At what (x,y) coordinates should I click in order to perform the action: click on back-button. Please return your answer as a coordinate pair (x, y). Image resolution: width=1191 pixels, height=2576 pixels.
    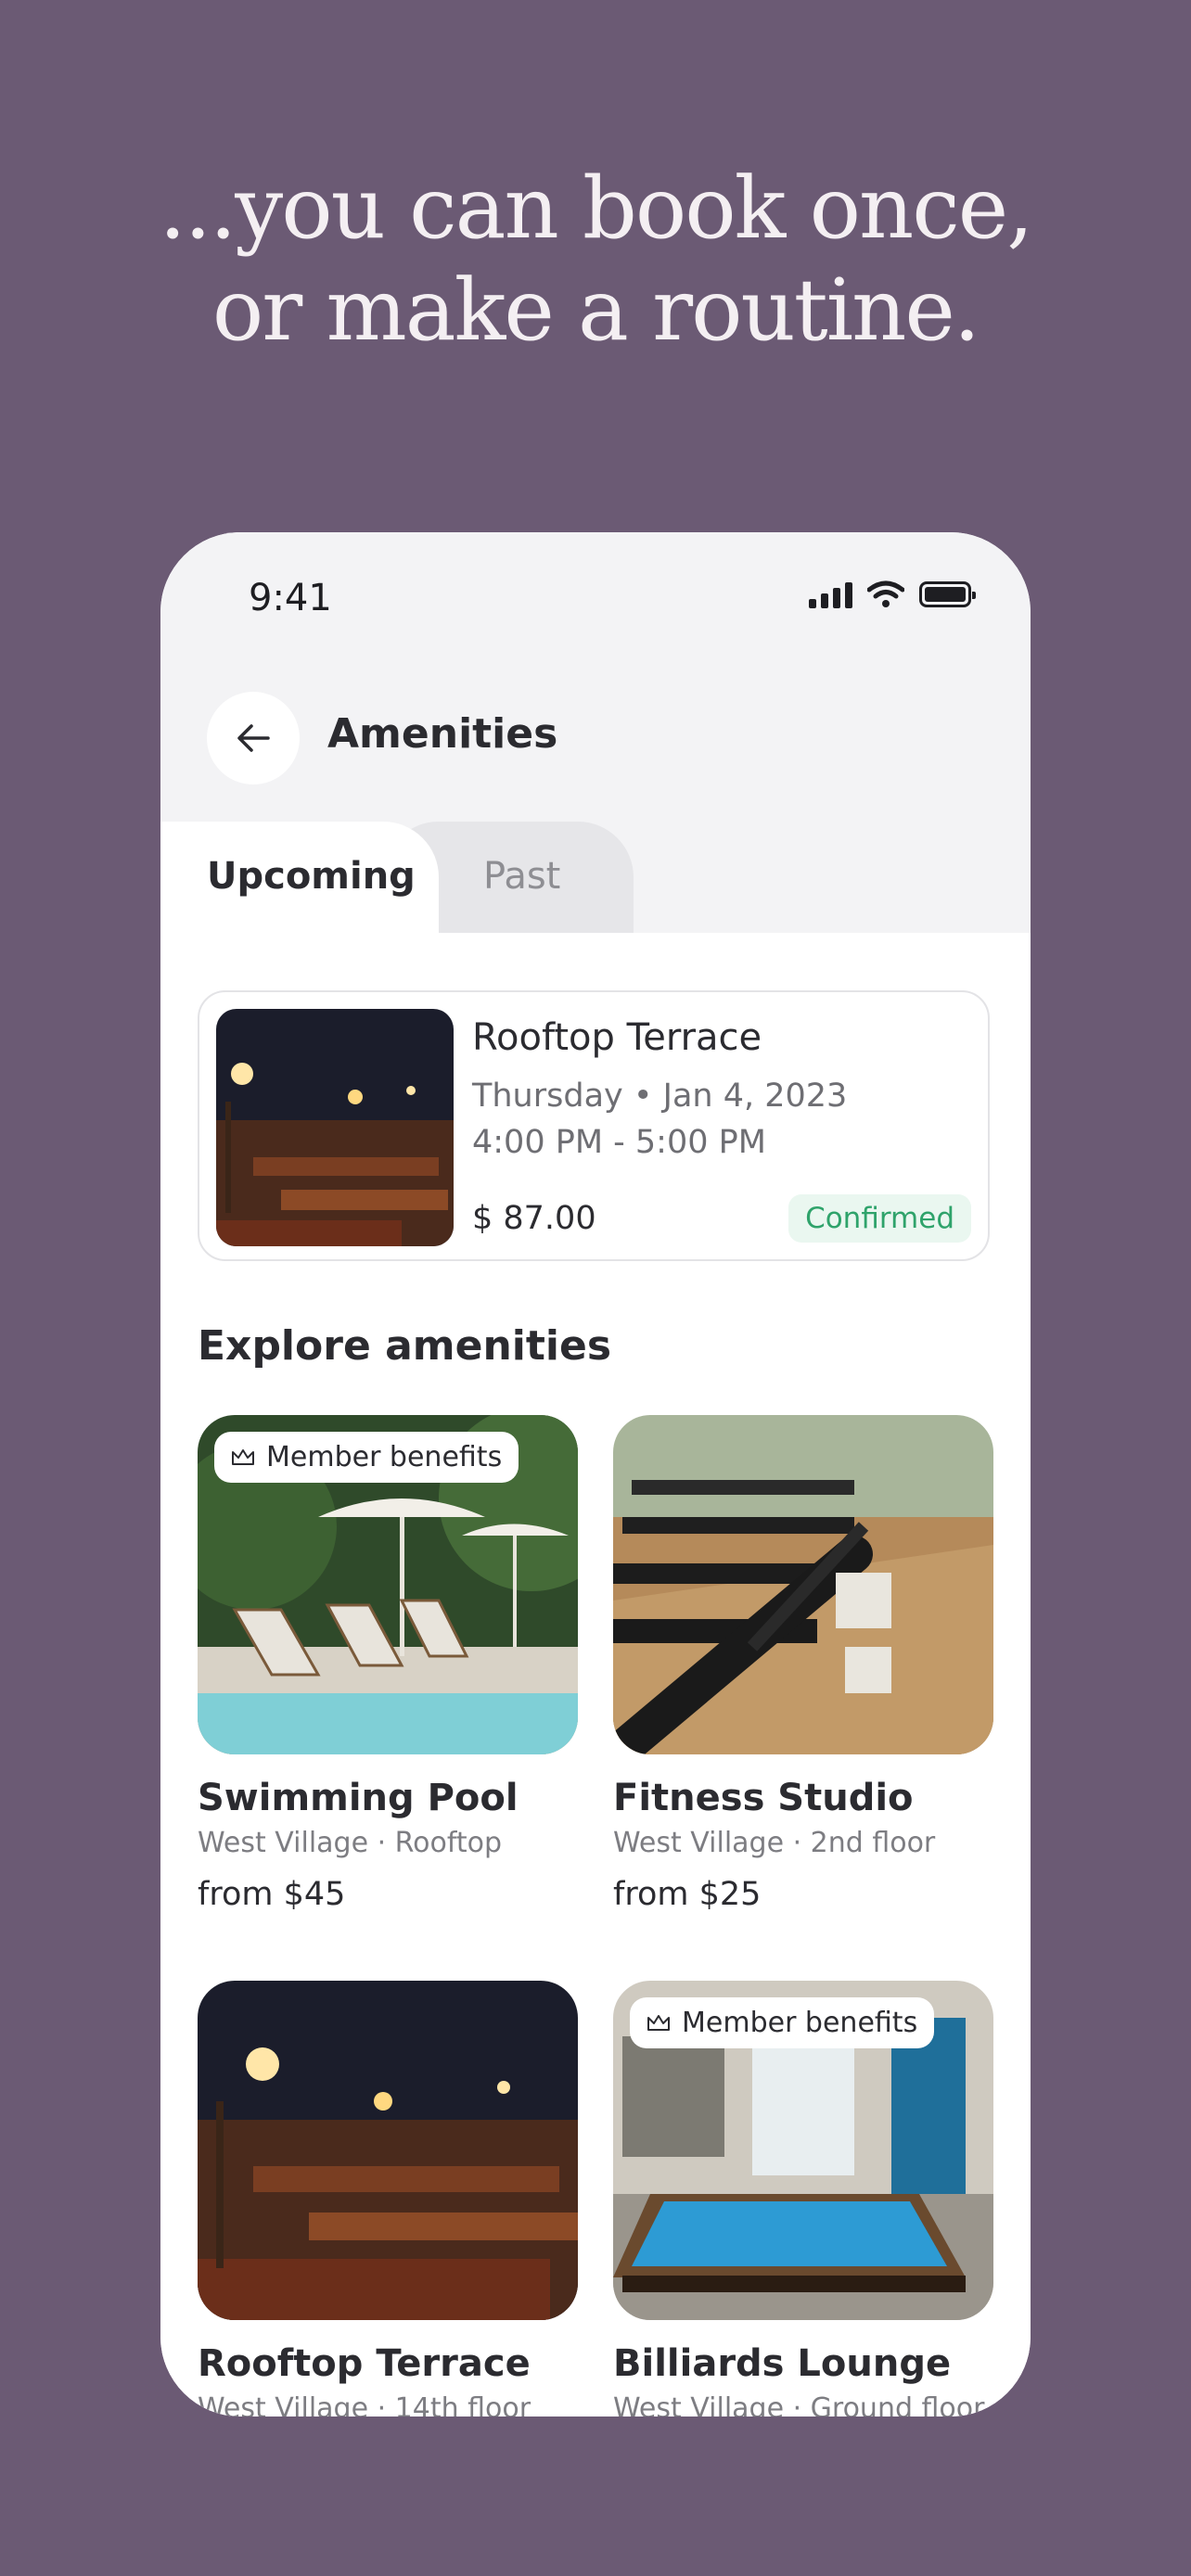
    Looking at the image, I should click on (253, 738).